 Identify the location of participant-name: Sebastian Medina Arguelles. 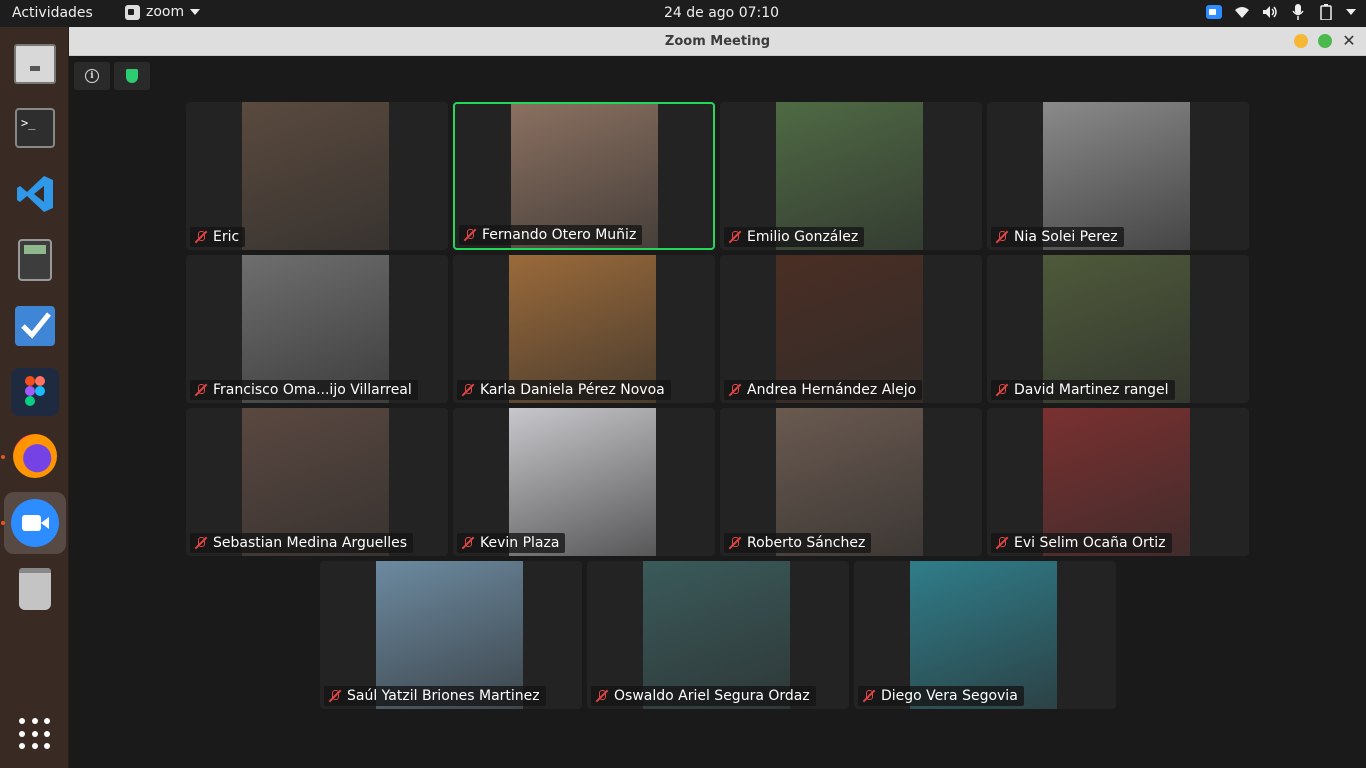
(310, 543).